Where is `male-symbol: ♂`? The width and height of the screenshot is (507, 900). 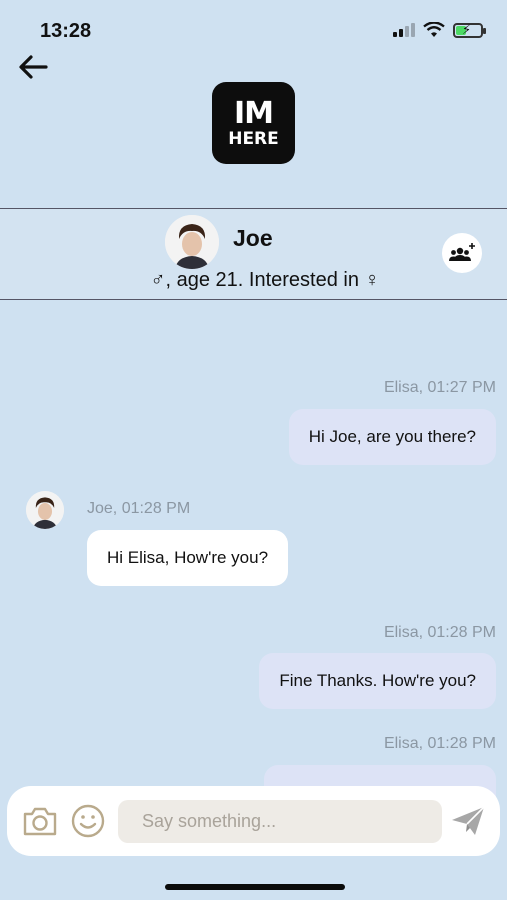 male-symbol: ♂ is located at coordinates (158, 280).